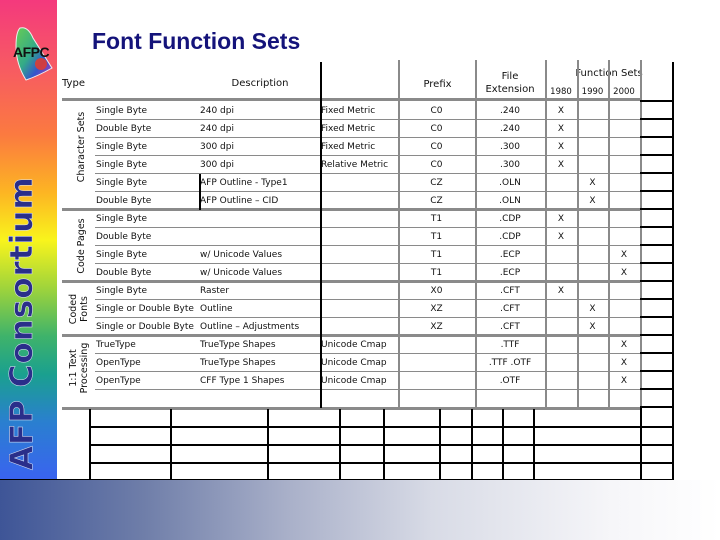 The image size is (720, 540). I want to click on group-label-coded-fonts: Coded Fonts, so click(79, 309).